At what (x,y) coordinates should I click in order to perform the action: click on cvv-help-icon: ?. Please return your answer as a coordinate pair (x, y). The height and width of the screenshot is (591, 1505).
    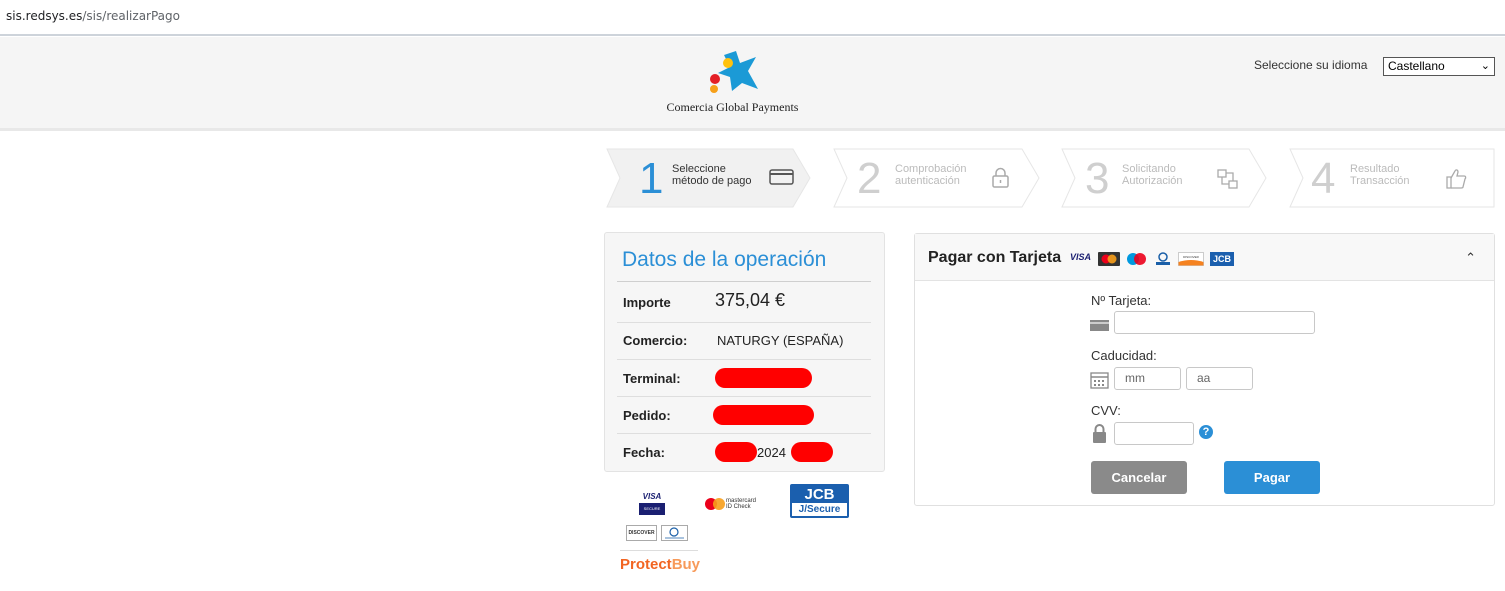
    Looking at the image, I should click on (1206, 432).